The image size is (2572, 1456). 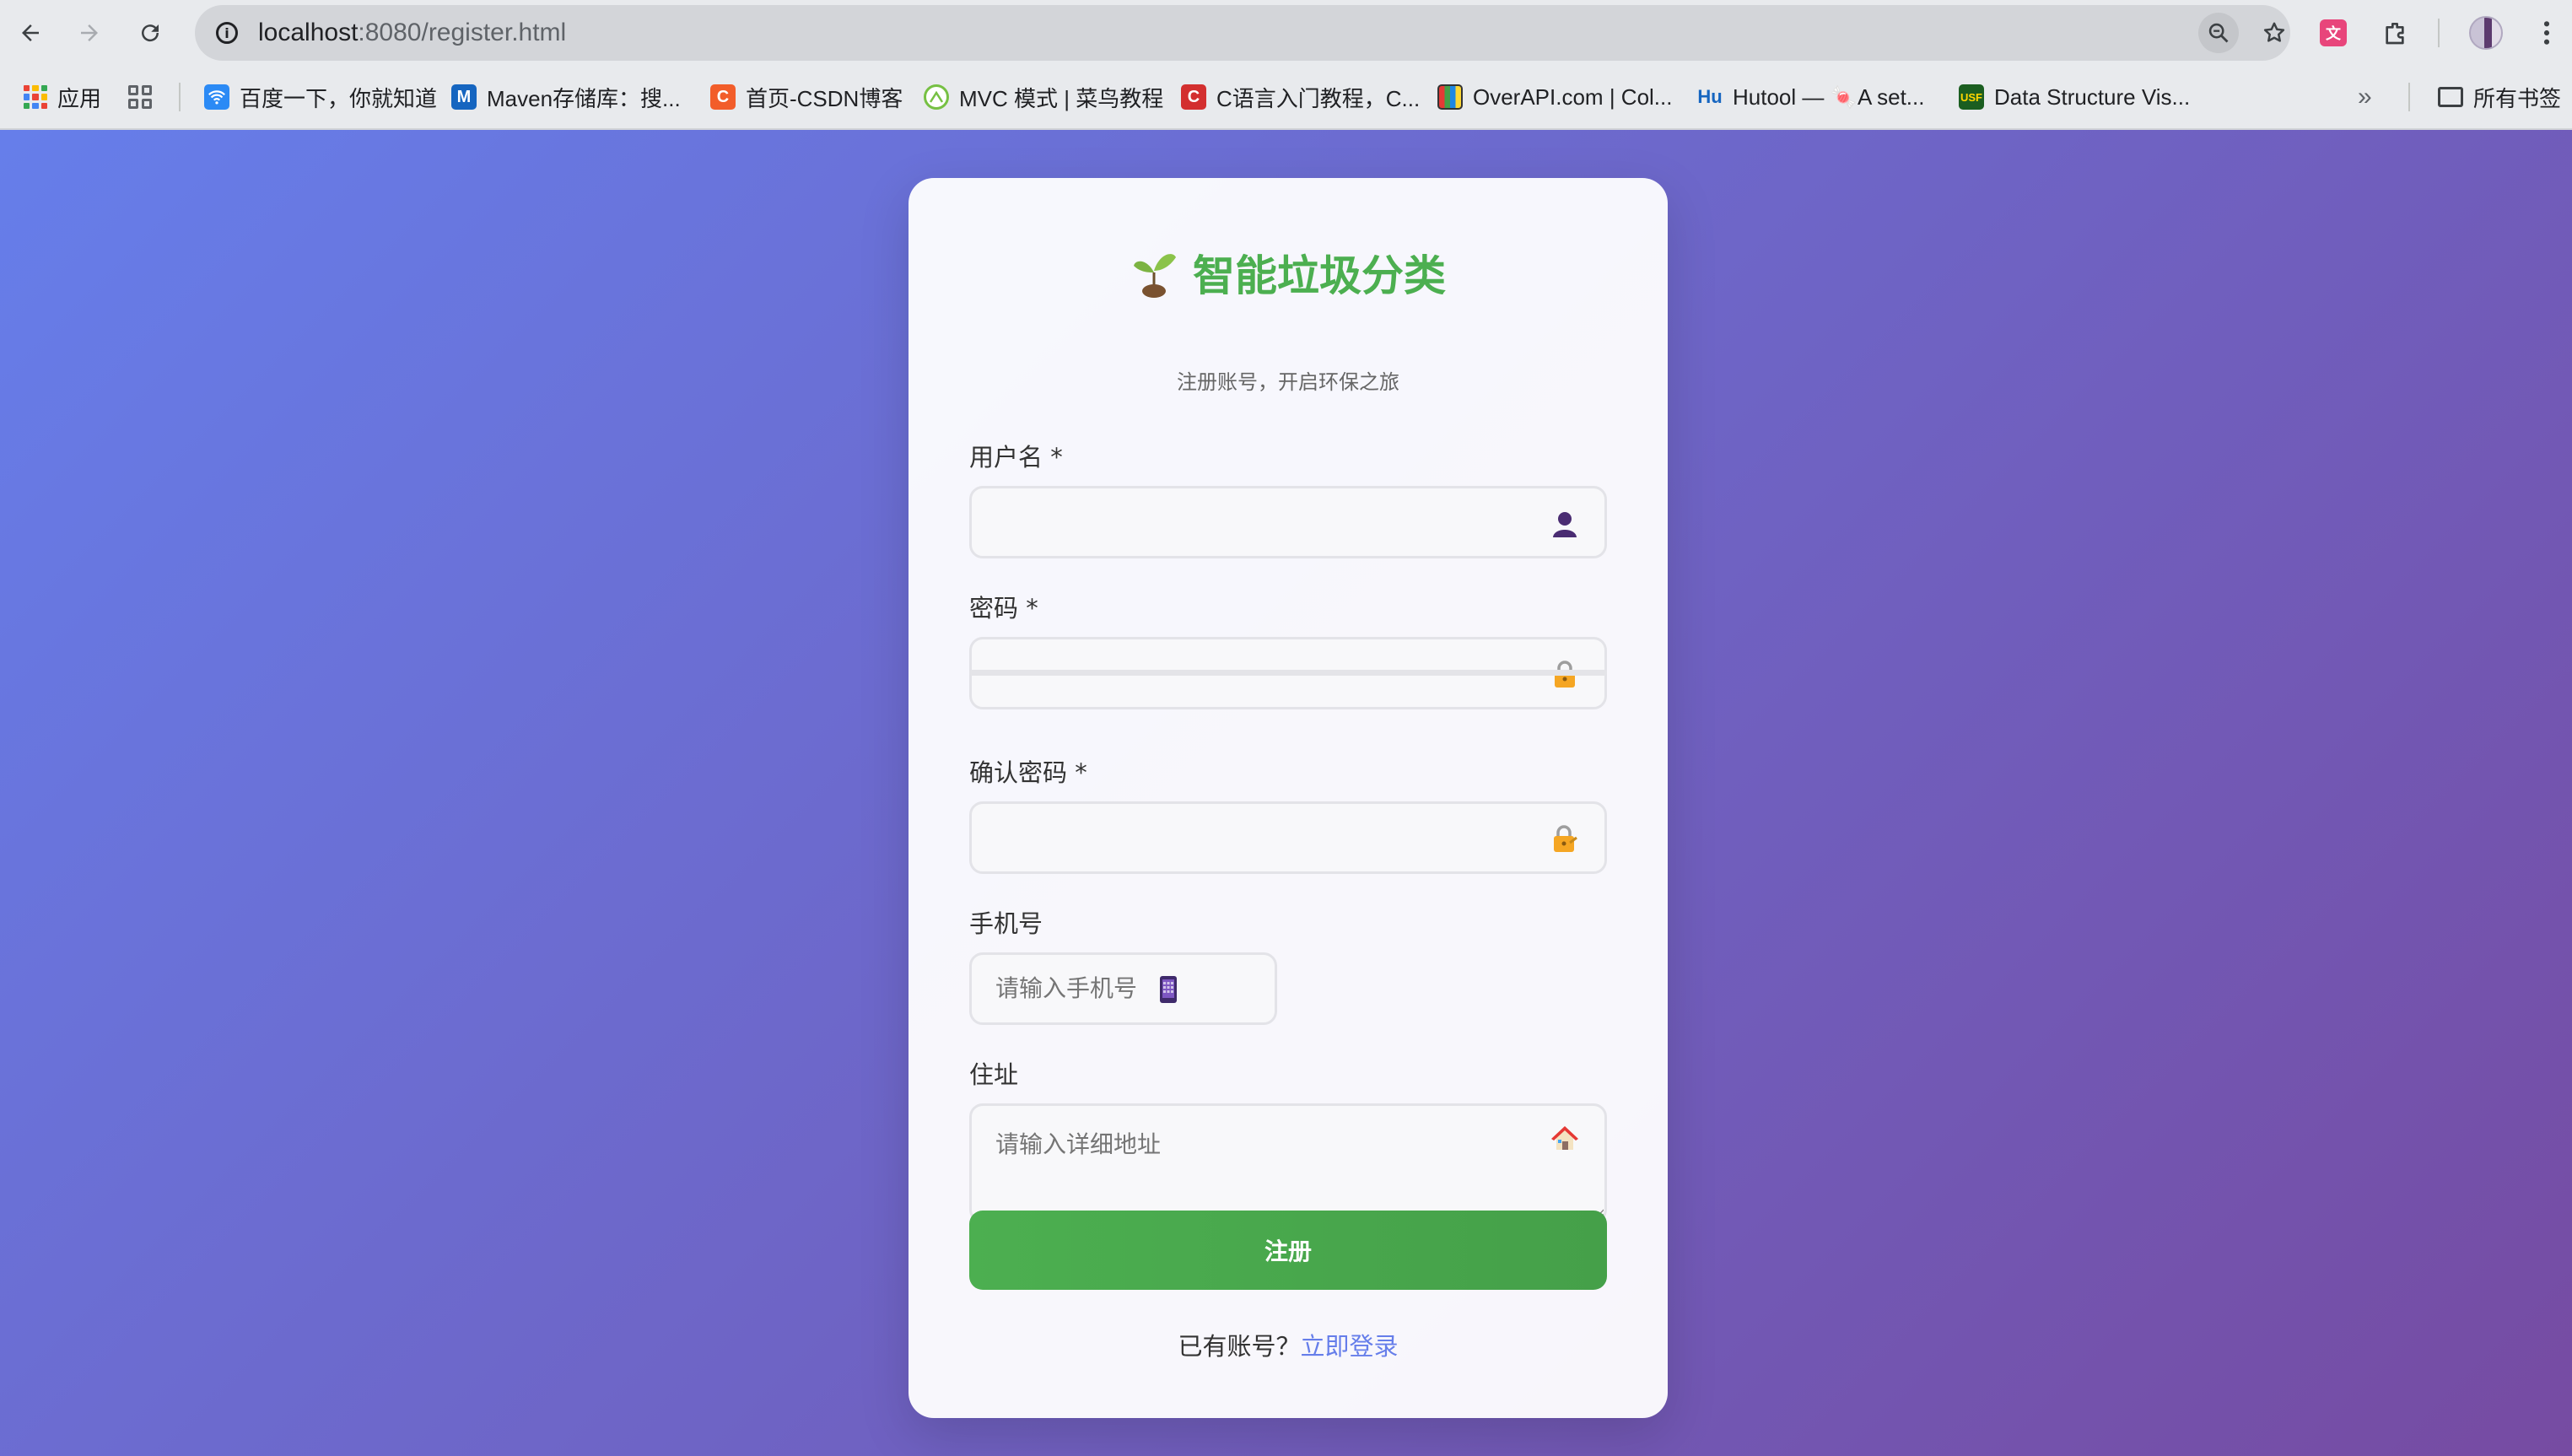 I want to click on address-textarea, so click(x=1288, y=1163).